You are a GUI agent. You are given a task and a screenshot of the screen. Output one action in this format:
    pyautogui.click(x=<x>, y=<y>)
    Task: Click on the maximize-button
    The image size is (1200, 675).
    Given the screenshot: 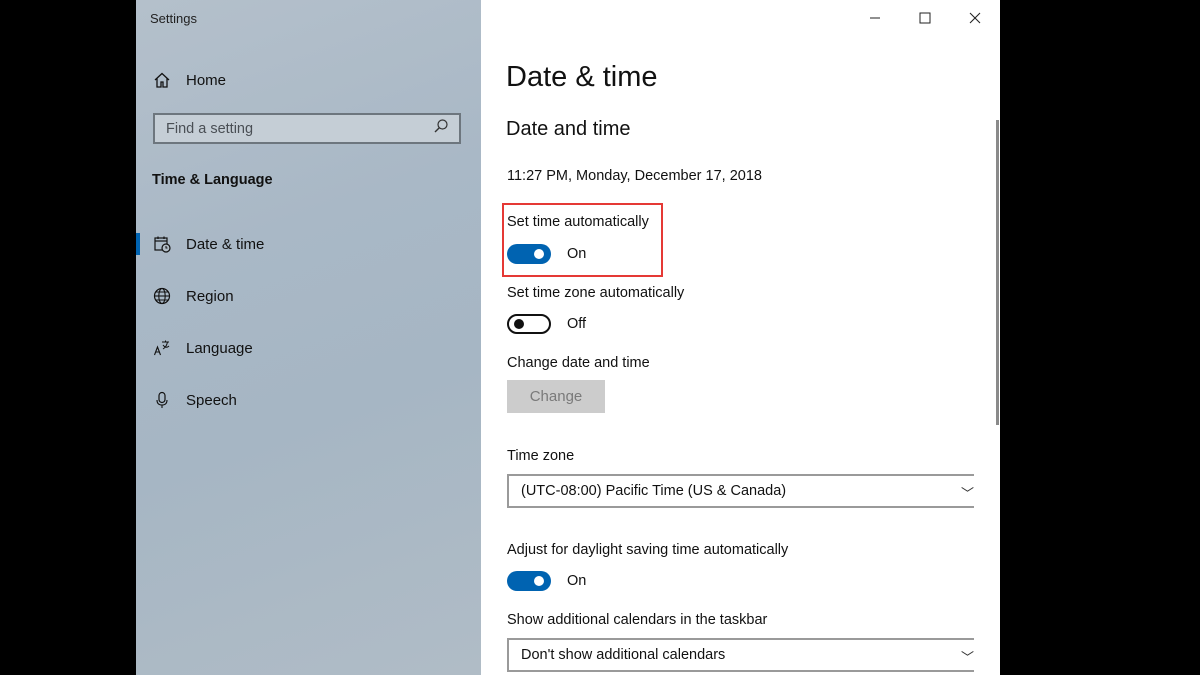 What is the action you would take?
    pyautogui.click(x=925, y=18)
    